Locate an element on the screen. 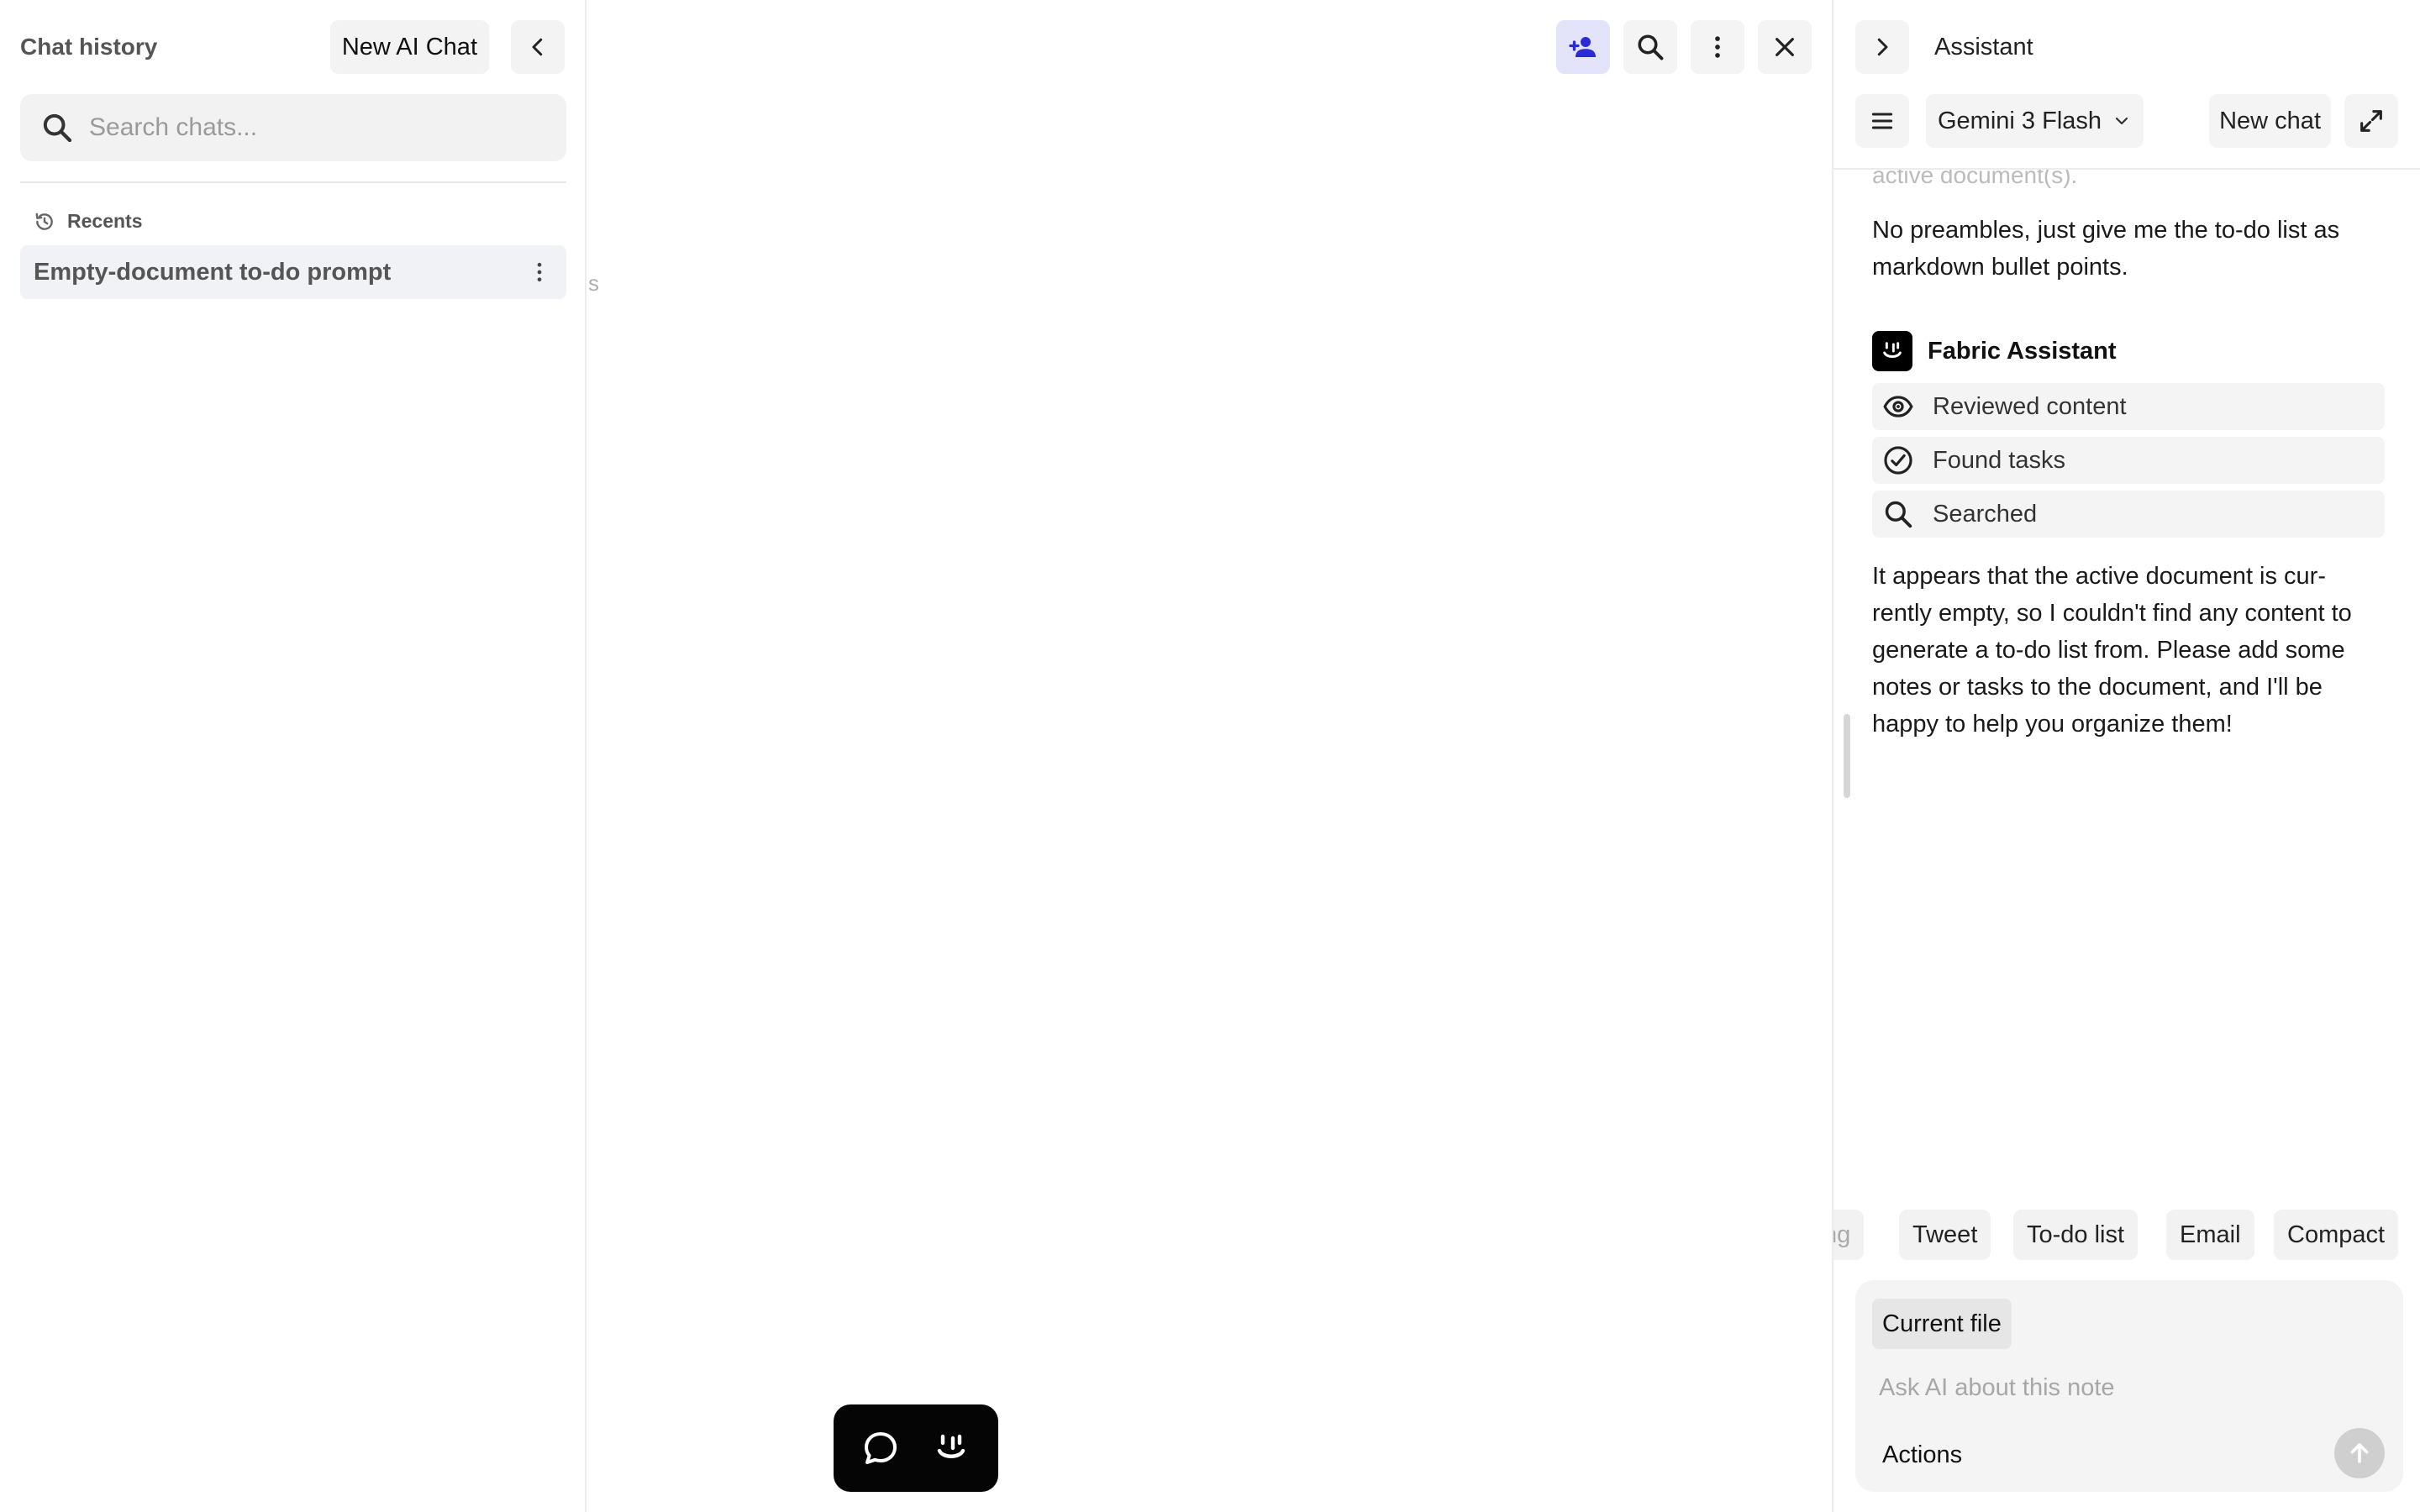 This screenshot has width=2420, height=1512. expand-icon is located at coordinates (2371, 121).